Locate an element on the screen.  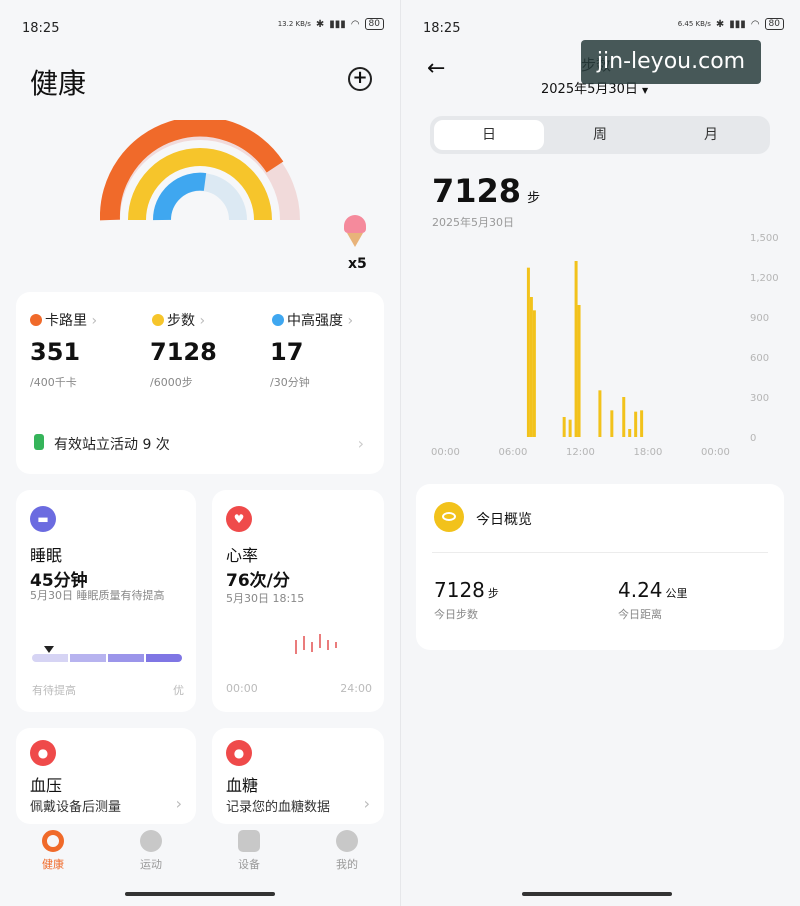
heart-sparkline is located at coordinates (316, 644).